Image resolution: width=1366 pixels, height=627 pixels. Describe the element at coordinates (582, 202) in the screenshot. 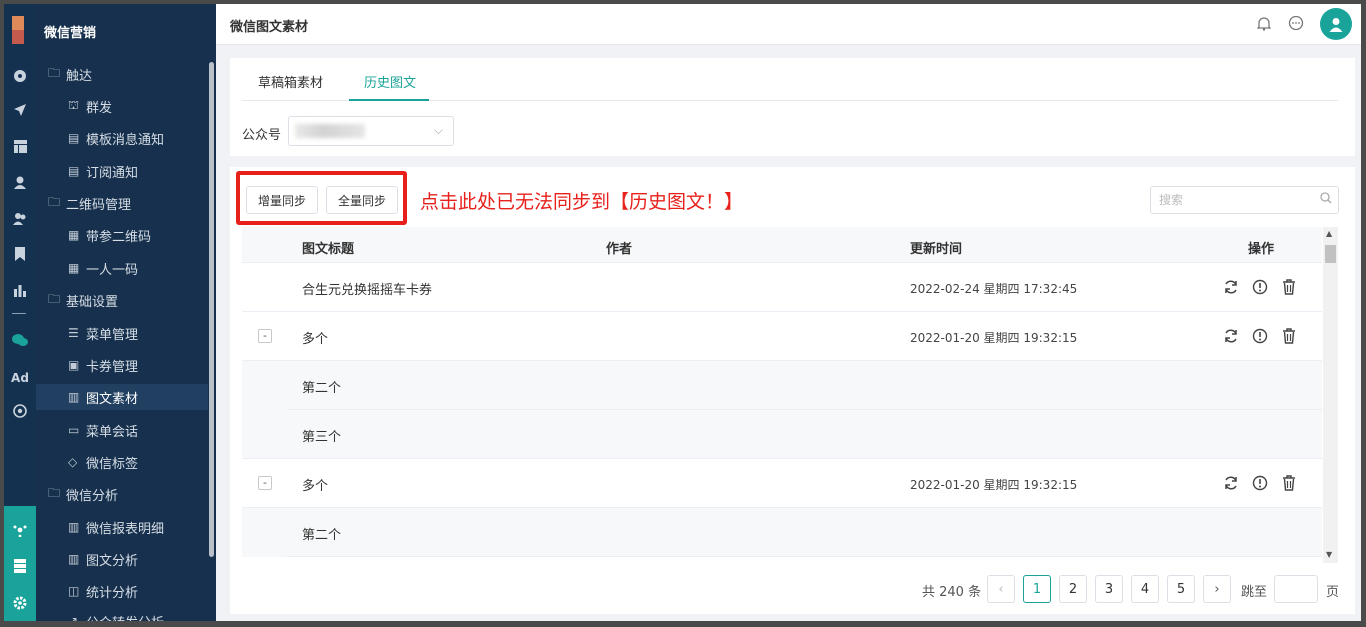

I see `annotation-text: 点击此处已无法同步到【历史图文！】` at that location.